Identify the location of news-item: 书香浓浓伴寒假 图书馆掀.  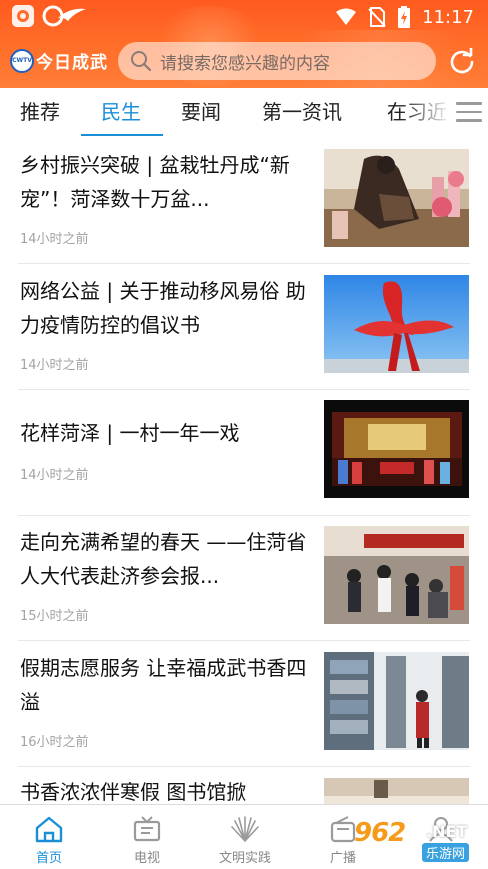
(244, 785).